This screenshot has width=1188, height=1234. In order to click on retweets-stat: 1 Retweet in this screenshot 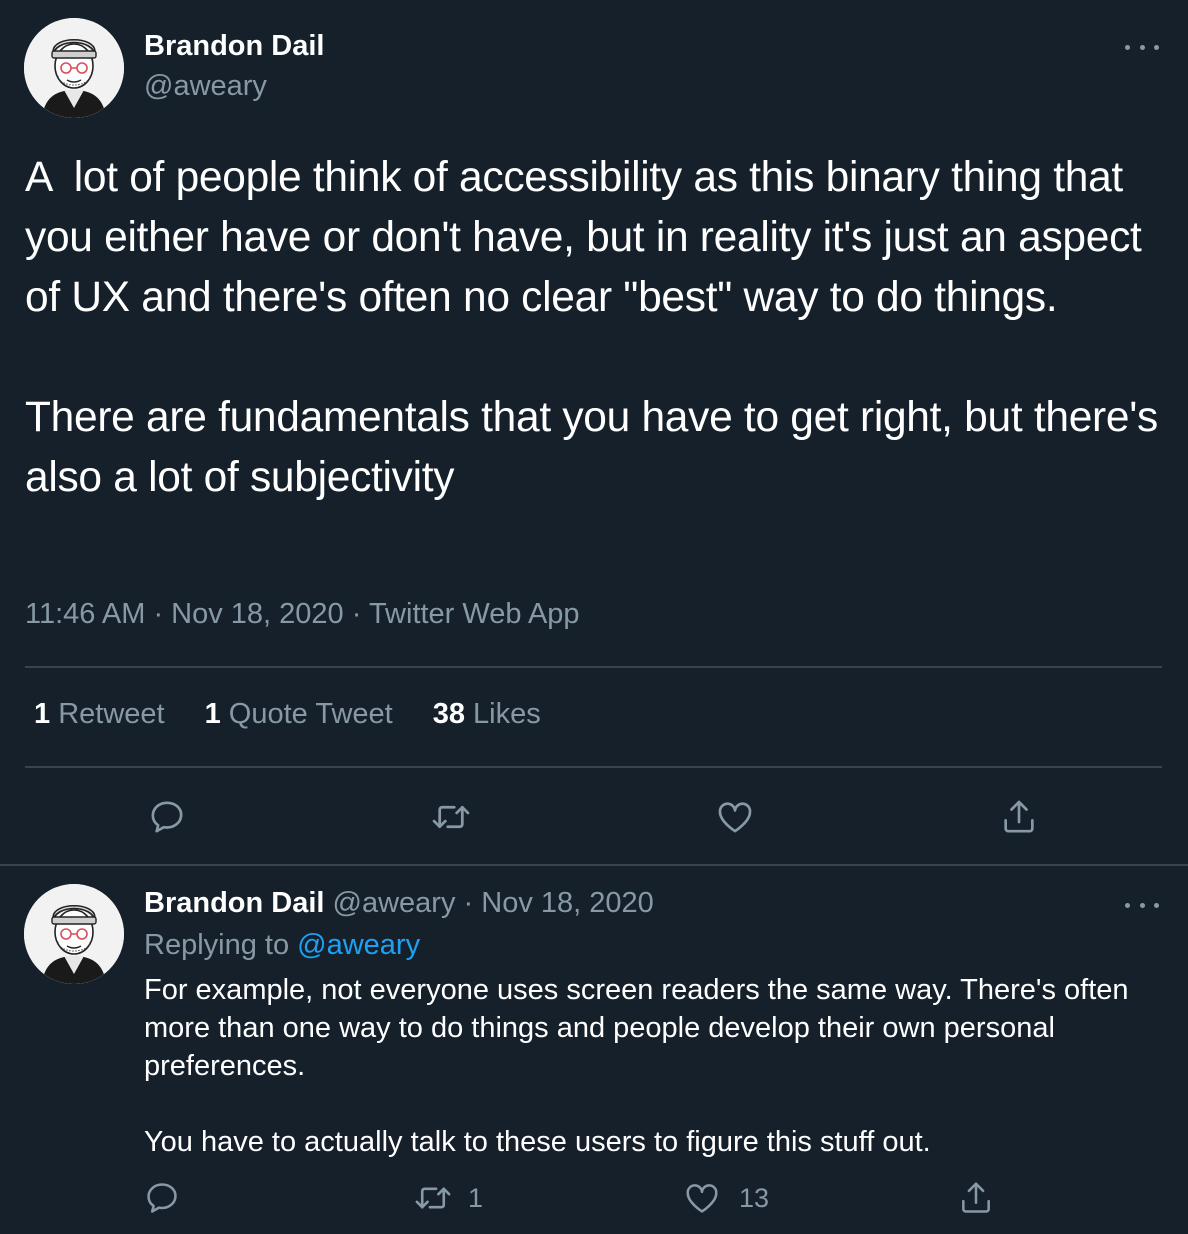, I will do `click(99, 714)`.